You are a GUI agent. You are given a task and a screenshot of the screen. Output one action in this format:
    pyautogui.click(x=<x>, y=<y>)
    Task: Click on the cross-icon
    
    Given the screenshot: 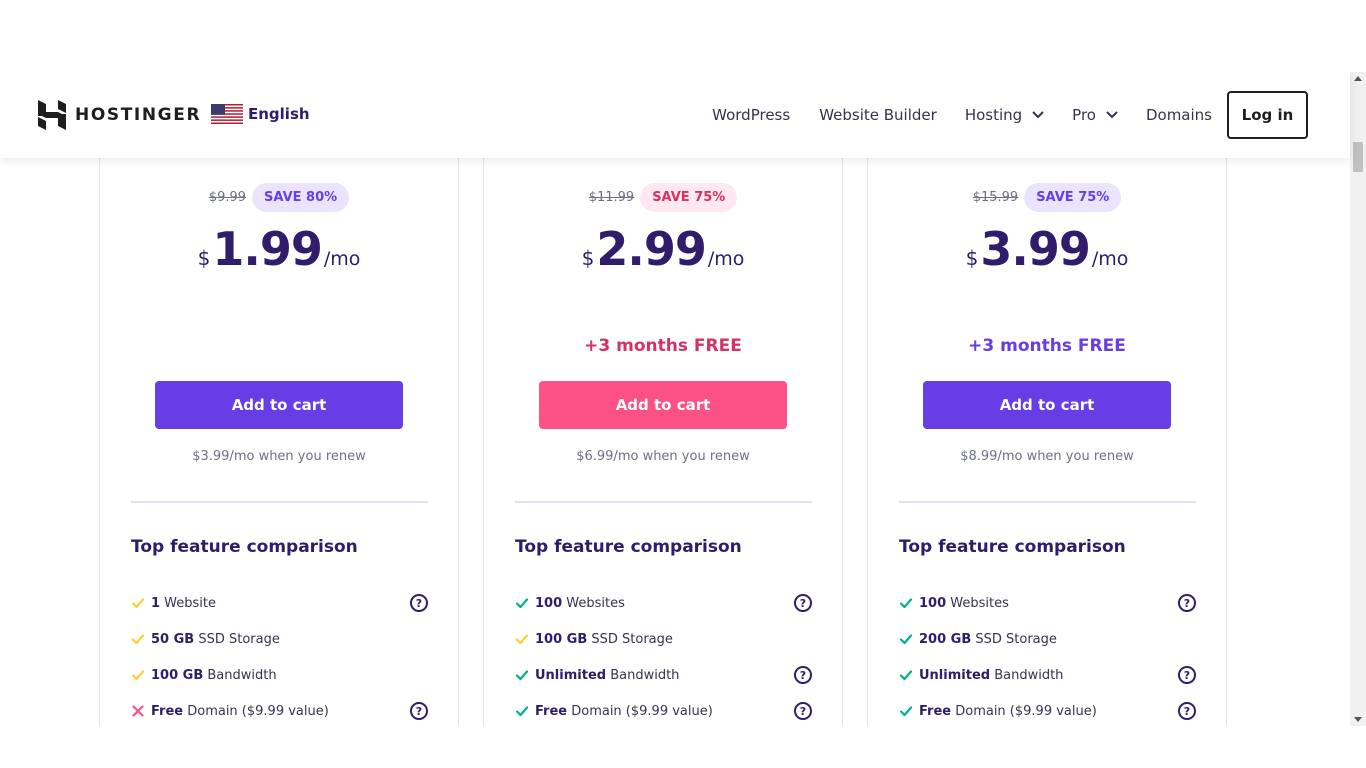 What is the action you would take?
    pyautogui.click(x=138, y=711)
    